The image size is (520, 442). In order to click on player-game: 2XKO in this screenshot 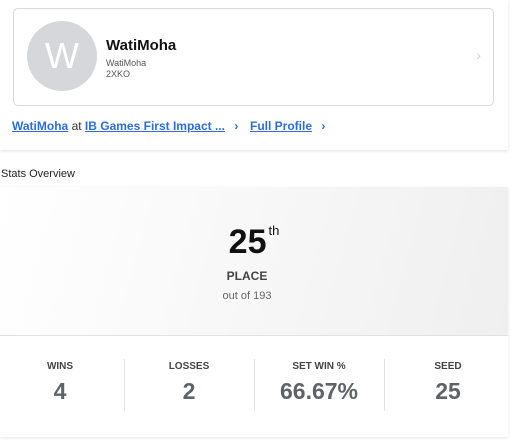, I will do `click(118, 74)`.